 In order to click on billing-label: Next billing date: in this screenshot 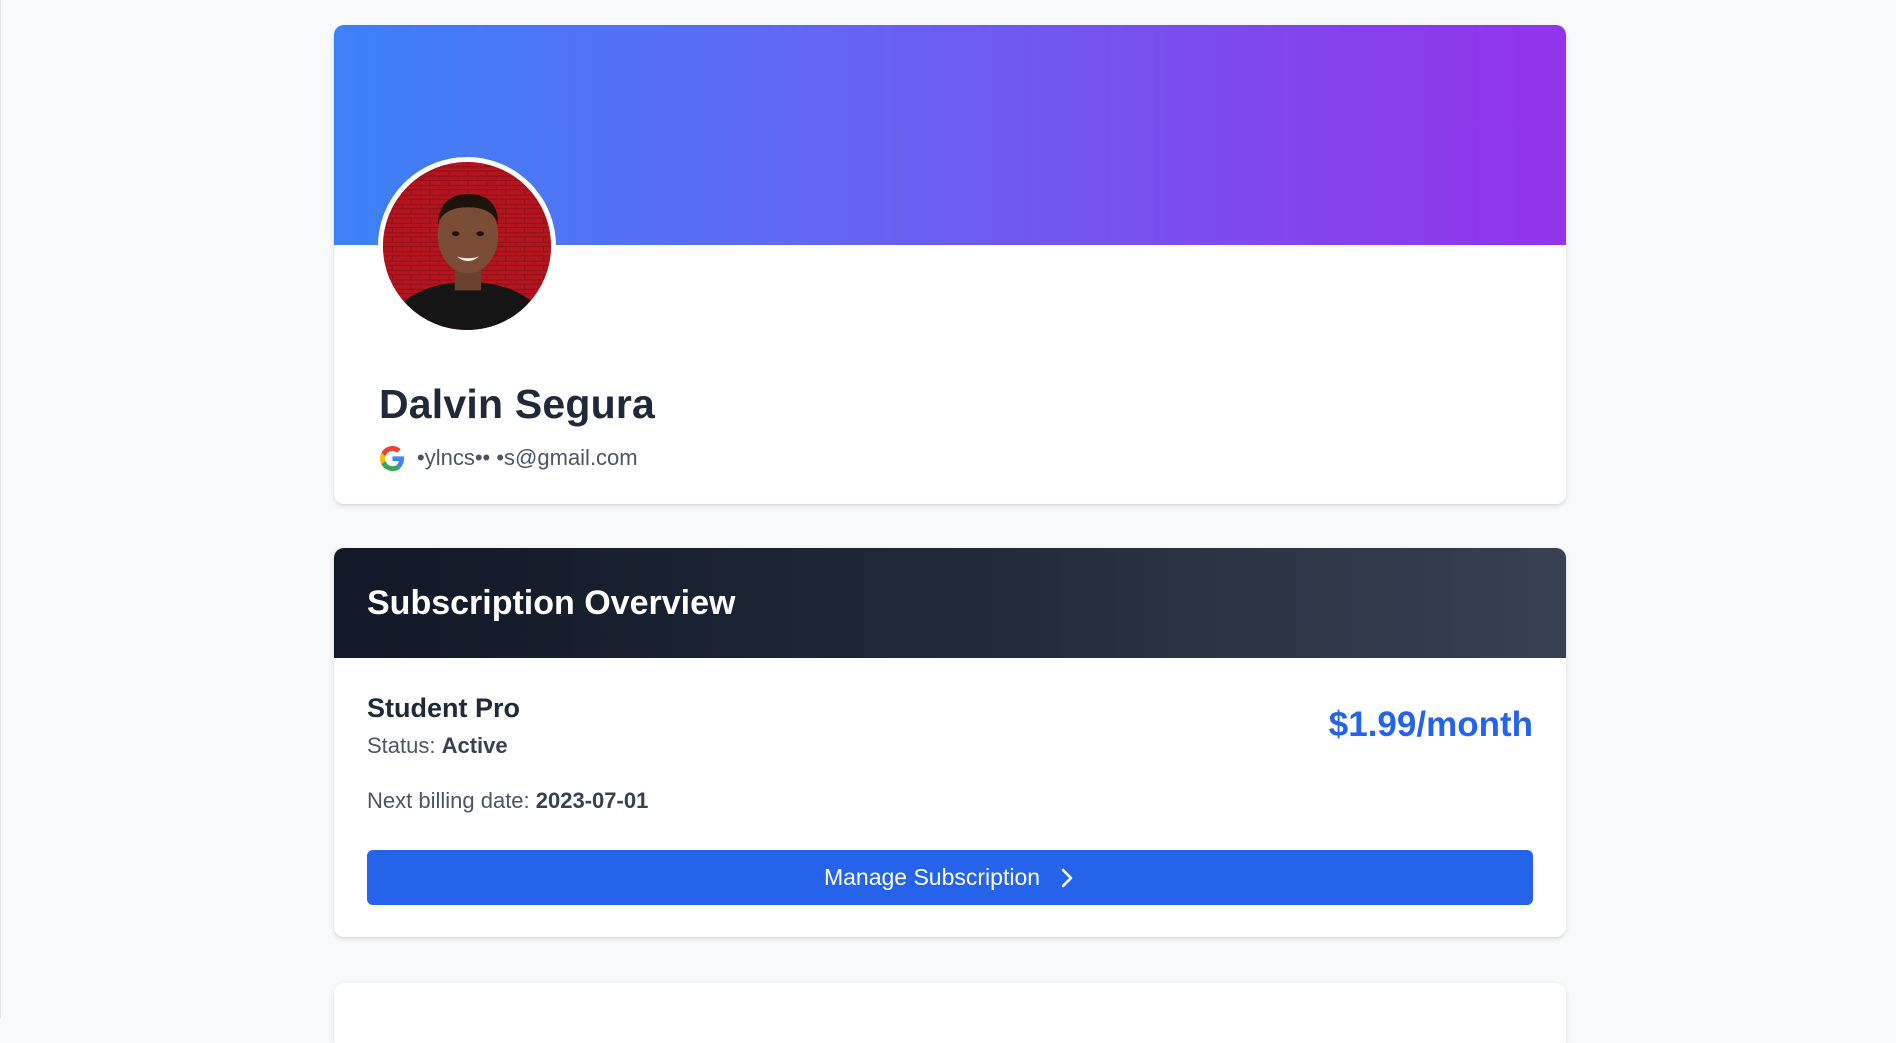, I will do `click(451, 800)`.